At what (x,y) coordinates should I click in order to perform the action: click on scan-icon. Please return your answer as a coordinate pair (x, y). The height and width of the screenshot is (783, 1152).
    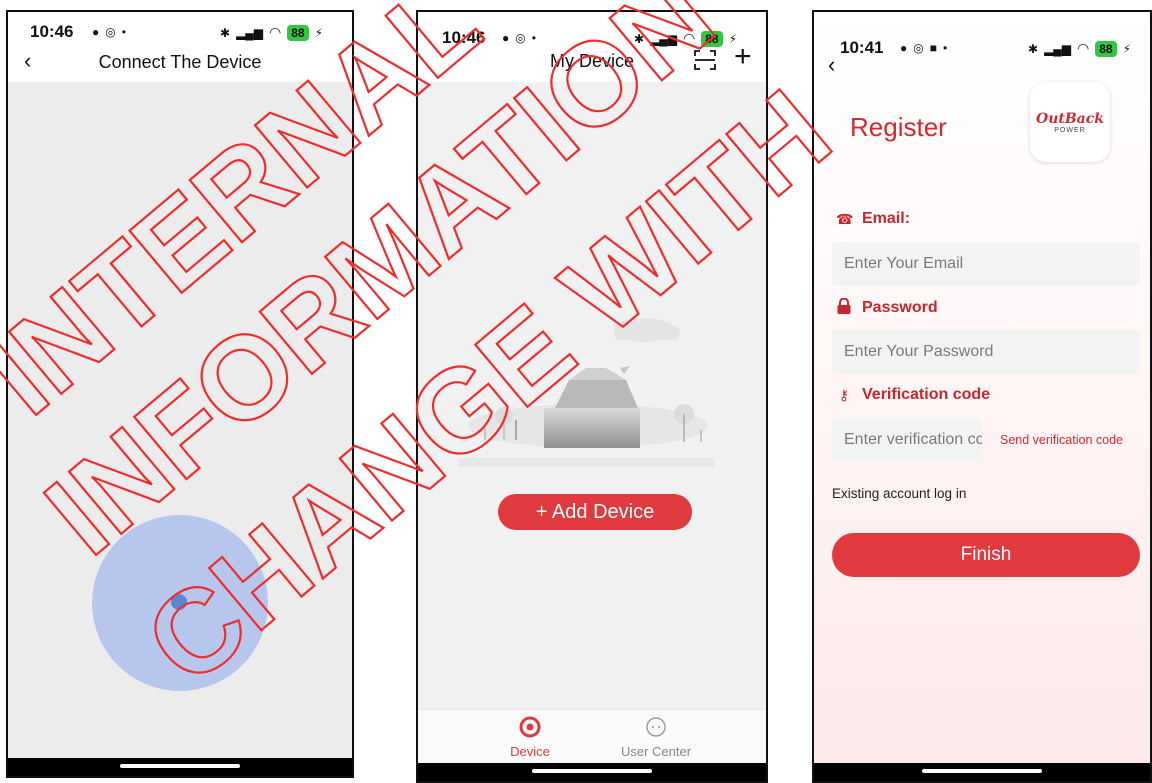
    Looking at the image, I should click on (705, 60).